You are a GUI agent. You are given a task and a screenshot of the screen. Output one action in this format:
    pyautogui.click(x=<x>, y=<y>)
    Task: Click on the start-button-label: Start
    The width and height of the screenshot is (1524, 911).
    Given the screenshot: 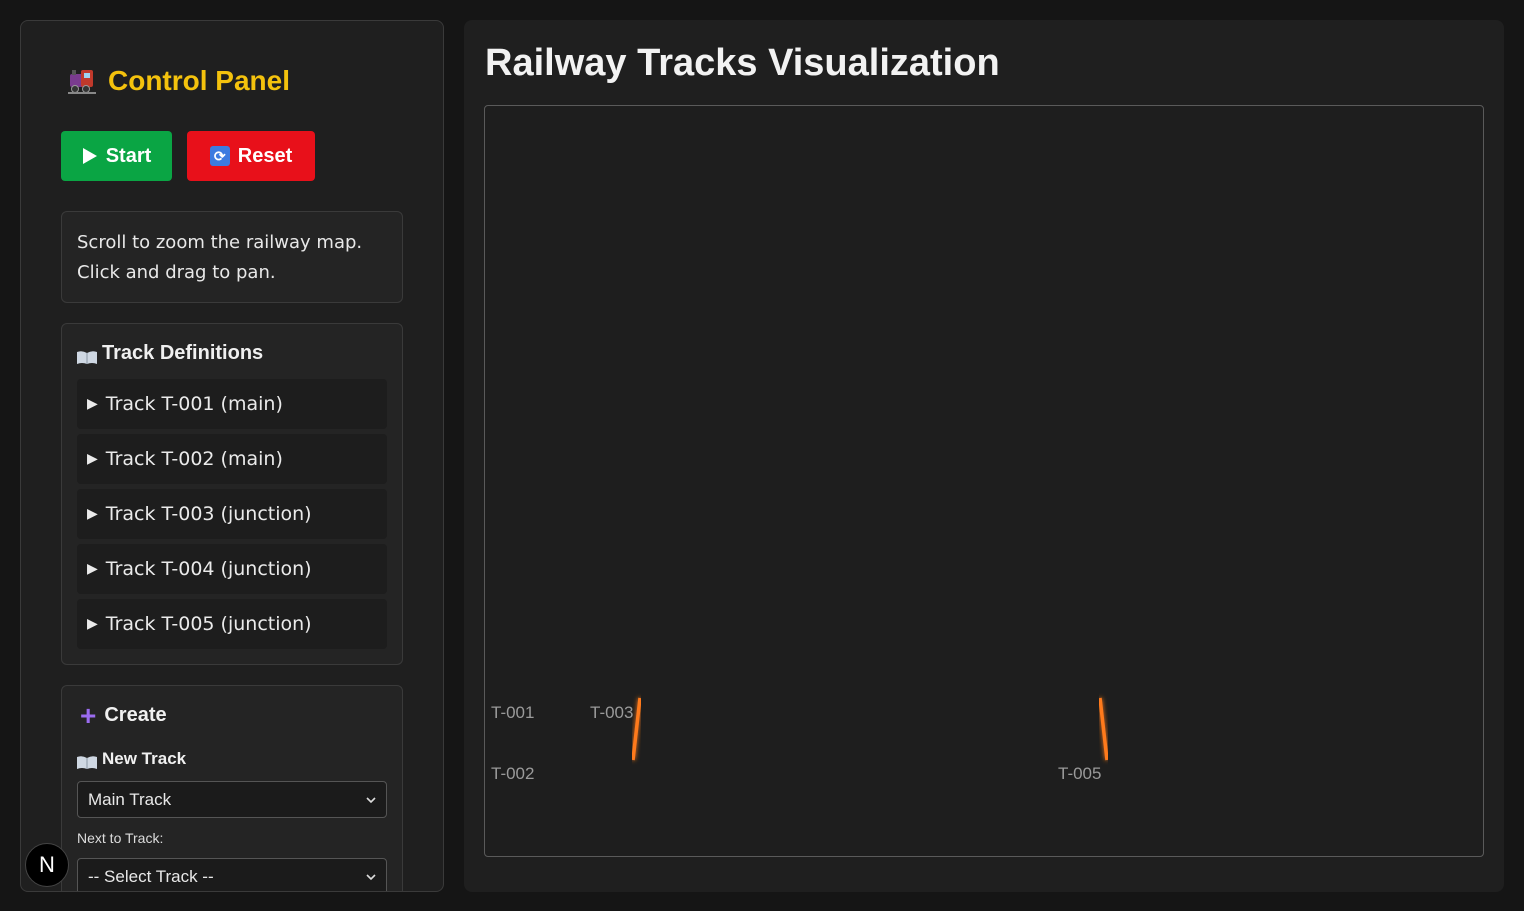 What is the action you would take?
    pyautogui.click(x=128, y=155)
    